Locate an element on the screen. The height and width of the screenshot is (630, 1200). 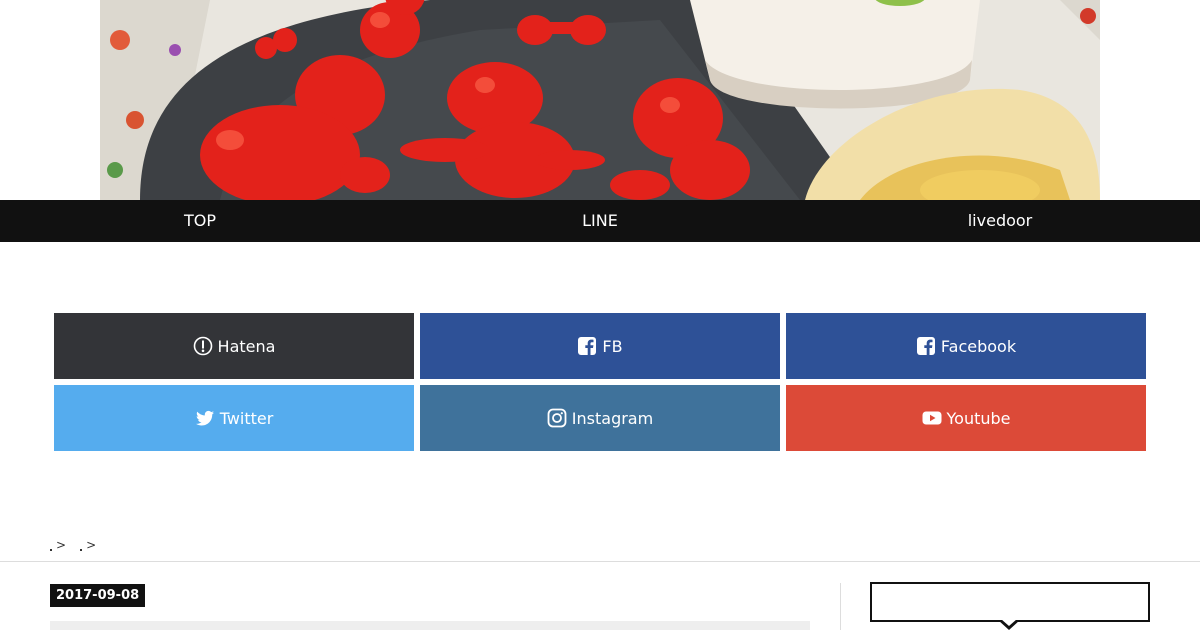
facebook-button: Facebook is located at coordinates (966, 346).